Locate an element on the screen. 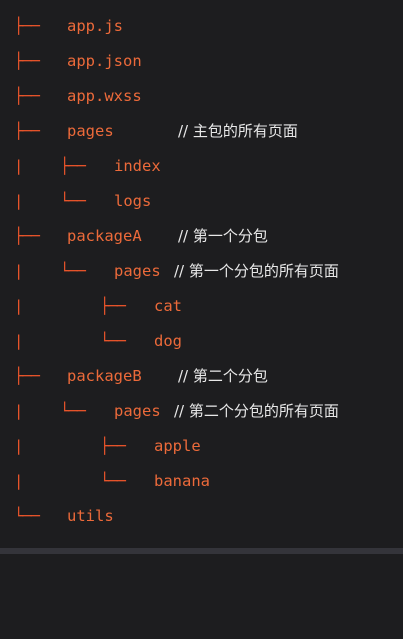  file-name: app.js is located at coordinates (95, 26).